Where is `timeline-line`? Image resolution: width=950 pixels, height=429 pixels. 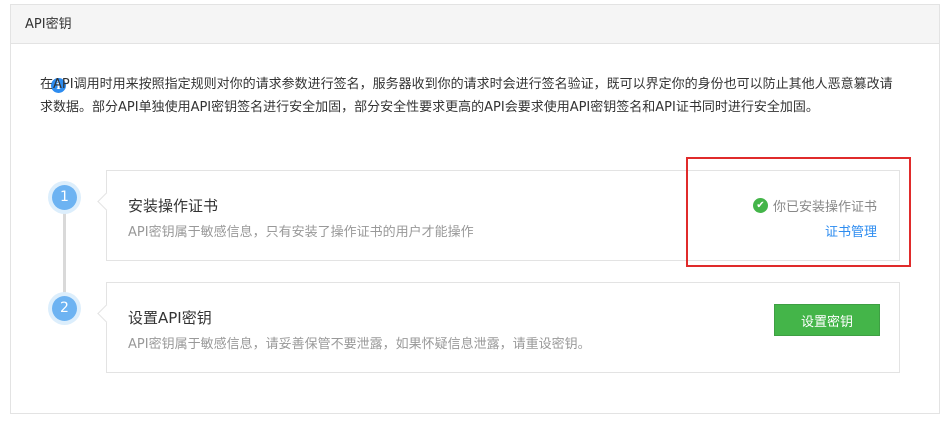
timeline-line is located at coordinates (64, 253).